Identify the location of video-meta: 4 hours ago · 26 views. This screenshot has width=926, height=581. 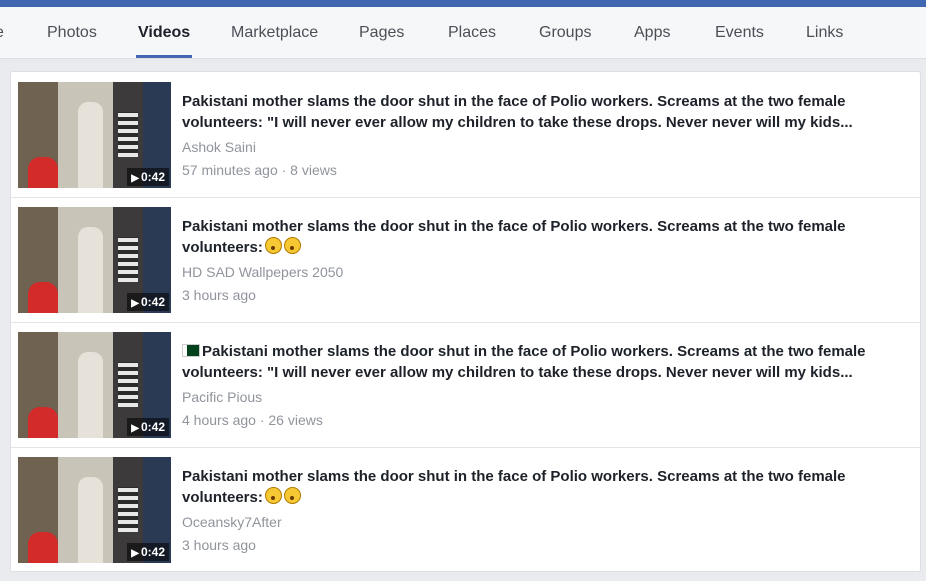
(252, 420).